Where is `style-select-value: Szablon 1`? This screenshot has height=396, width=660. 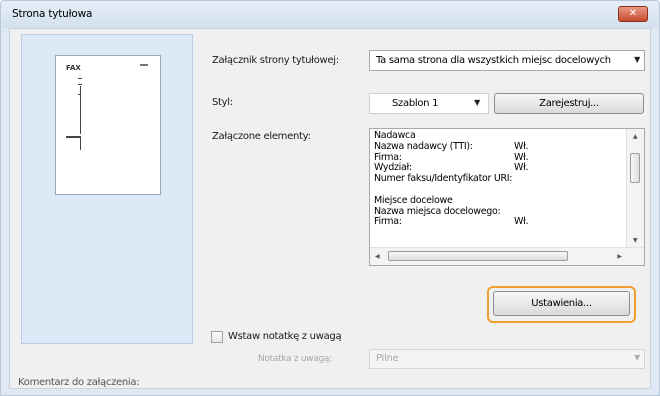 style-select-value: Szablon 1 is located at coordinates (415, 103).